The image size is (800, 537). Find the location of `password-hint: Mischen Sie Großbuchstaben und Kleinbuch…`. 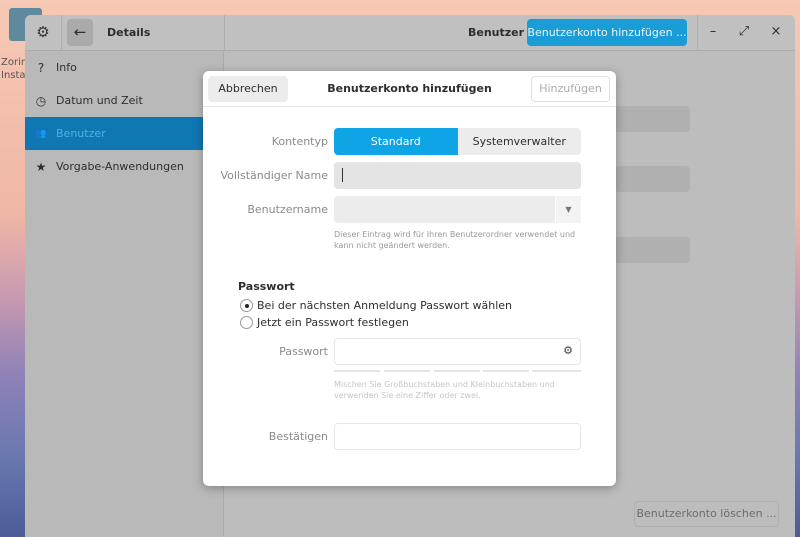

password-hint: Mischen Sie Großbuchstaben und Kleinbuch… is located at coordinates (444, 390).